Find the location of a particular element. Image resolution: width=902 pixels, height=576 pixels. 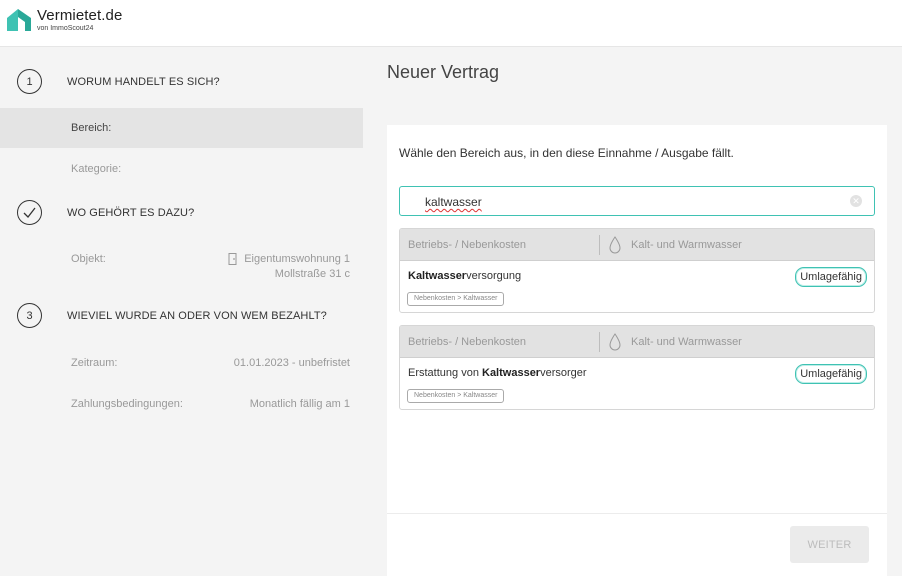

page-title: Neuer Vertrag is located at coordinates (443, 72).